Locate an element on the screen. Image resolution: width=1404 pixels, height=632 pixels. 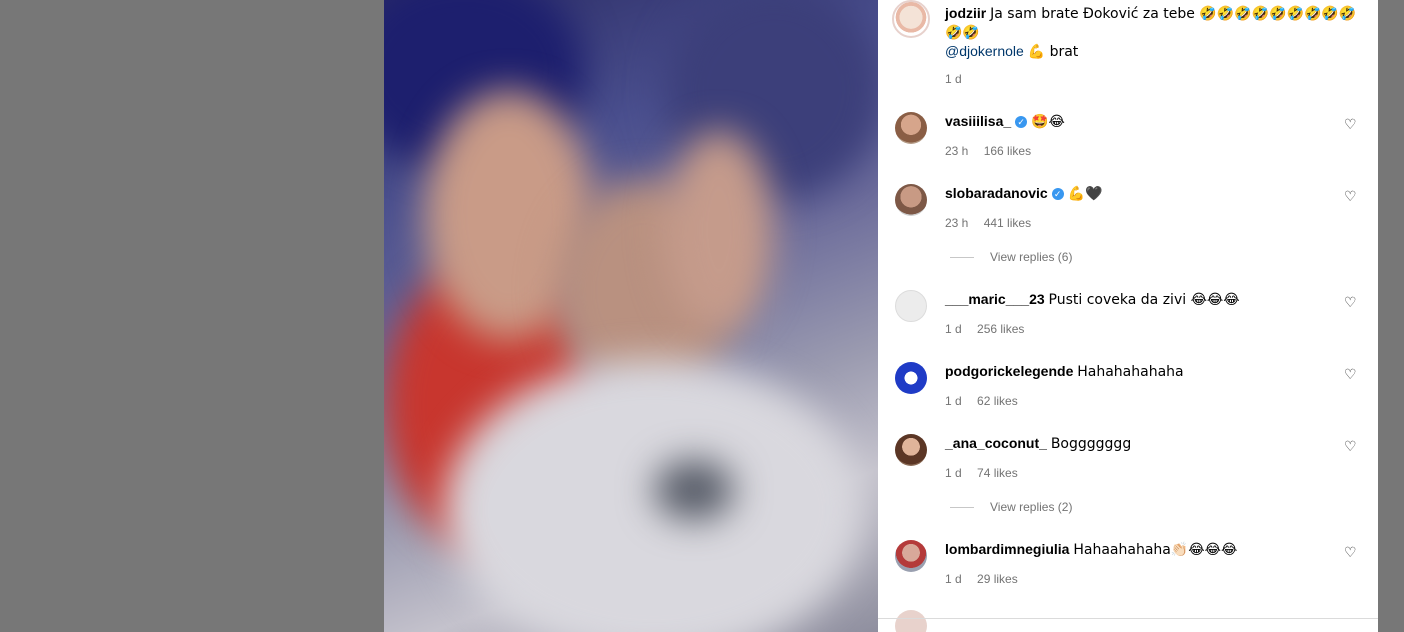
comment-text: _ana_coconut_ Boggggggg is located at coordinates (1038, 443).